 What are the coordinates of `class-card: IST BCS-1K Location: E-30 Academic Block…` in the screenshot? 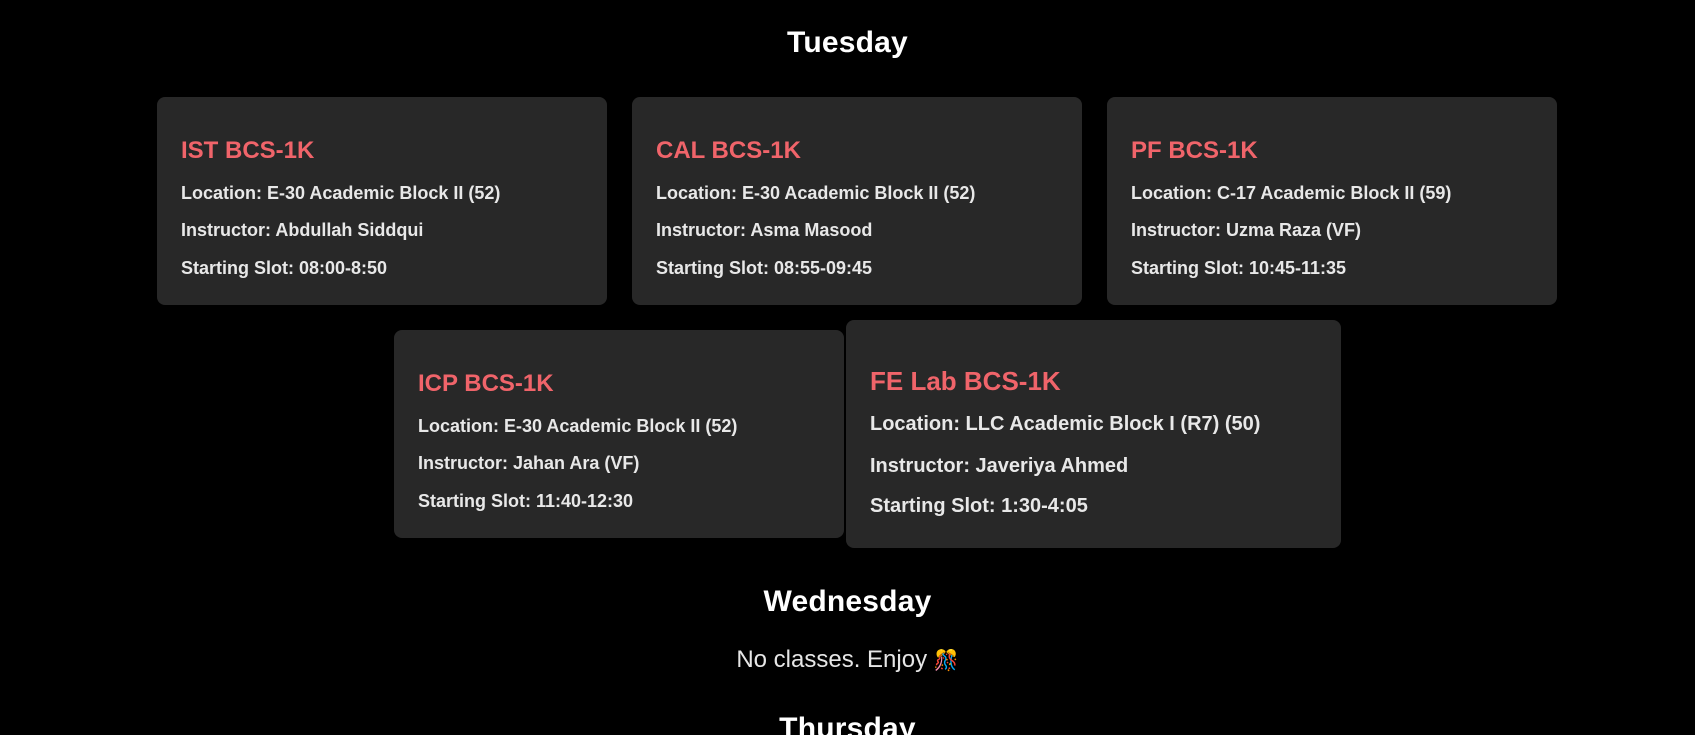 It's located at (382, 201).